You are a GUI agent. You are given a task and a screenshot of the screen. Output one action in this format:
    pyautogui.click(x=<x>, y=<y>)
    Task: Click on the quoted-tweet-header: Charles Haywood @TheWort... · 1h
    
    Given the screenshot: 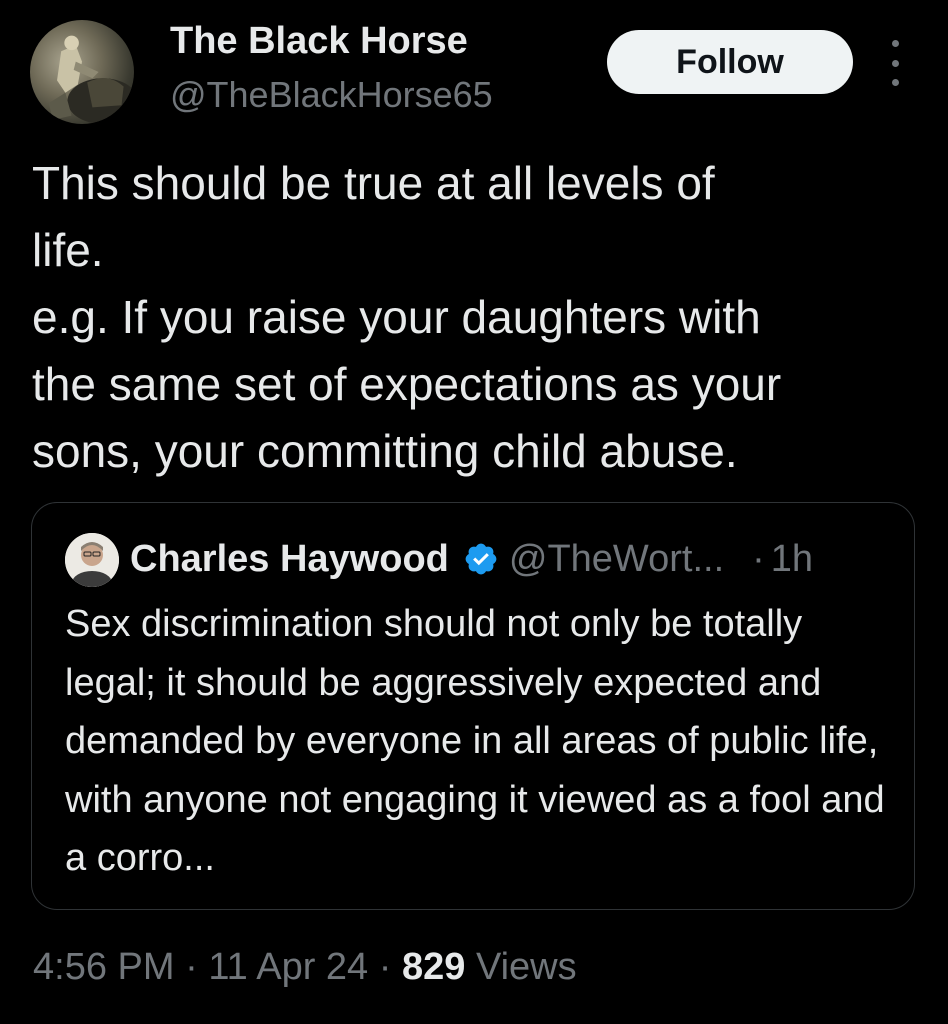 What is the action you would take?
    pyautogui.click(x=471, y=559)
    